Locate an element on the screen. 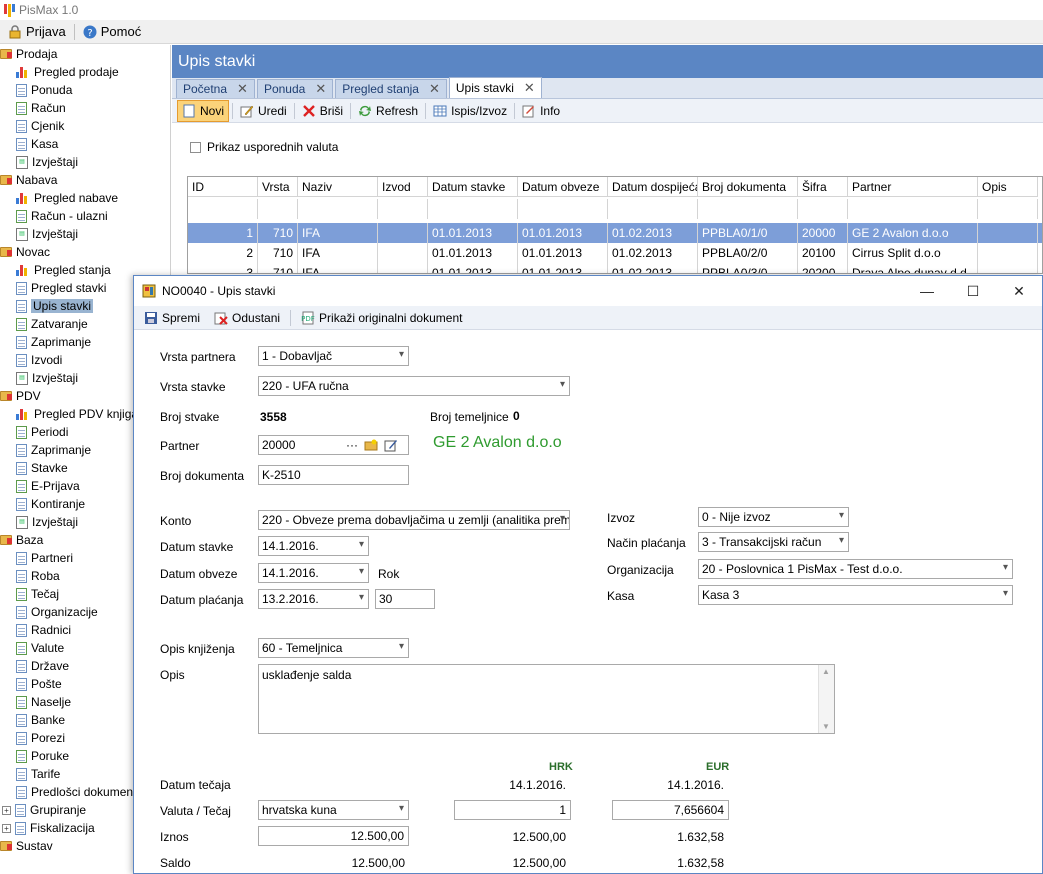 This screenshot has height=874, width=1043. sidebar-item: Naselje is located at coordinates (43, 702).